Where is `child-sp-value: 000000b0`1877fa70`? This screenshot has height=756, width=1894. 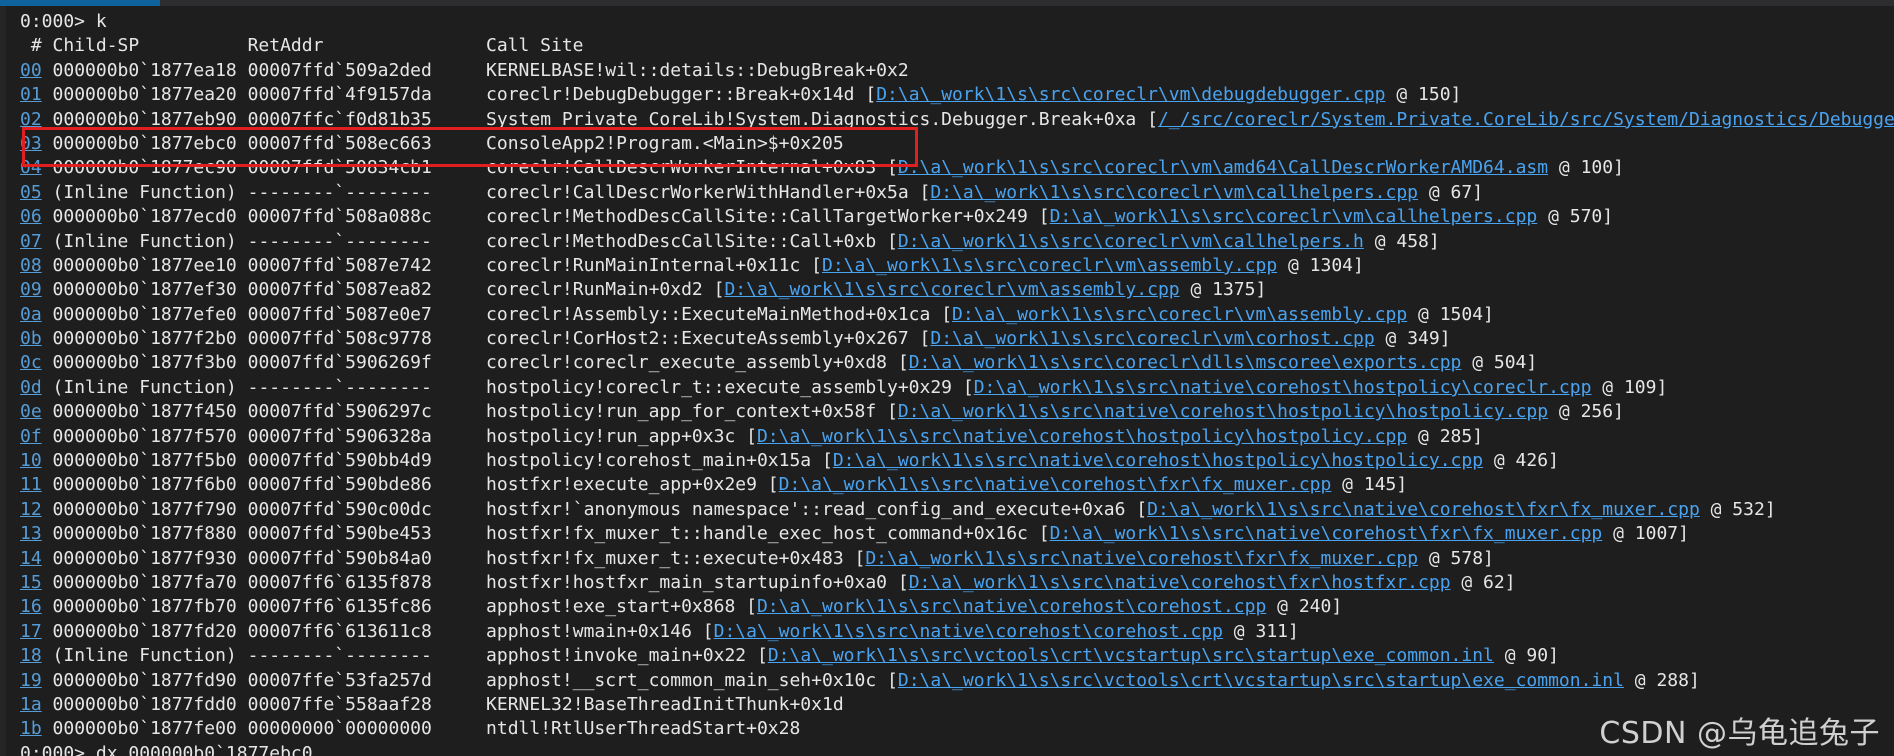
child-sp-value: 000000b0`1877fa70 is located at coordinates (144, 582).